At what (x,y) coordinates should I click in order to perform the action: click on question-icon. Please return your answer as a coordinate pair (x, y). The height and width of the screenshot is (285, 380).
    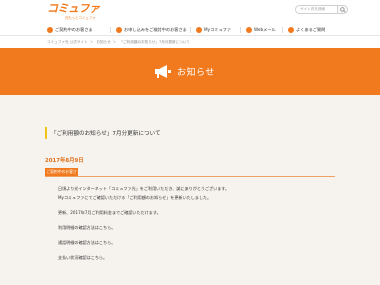
    Looking at the image, I should click on (291, 29).